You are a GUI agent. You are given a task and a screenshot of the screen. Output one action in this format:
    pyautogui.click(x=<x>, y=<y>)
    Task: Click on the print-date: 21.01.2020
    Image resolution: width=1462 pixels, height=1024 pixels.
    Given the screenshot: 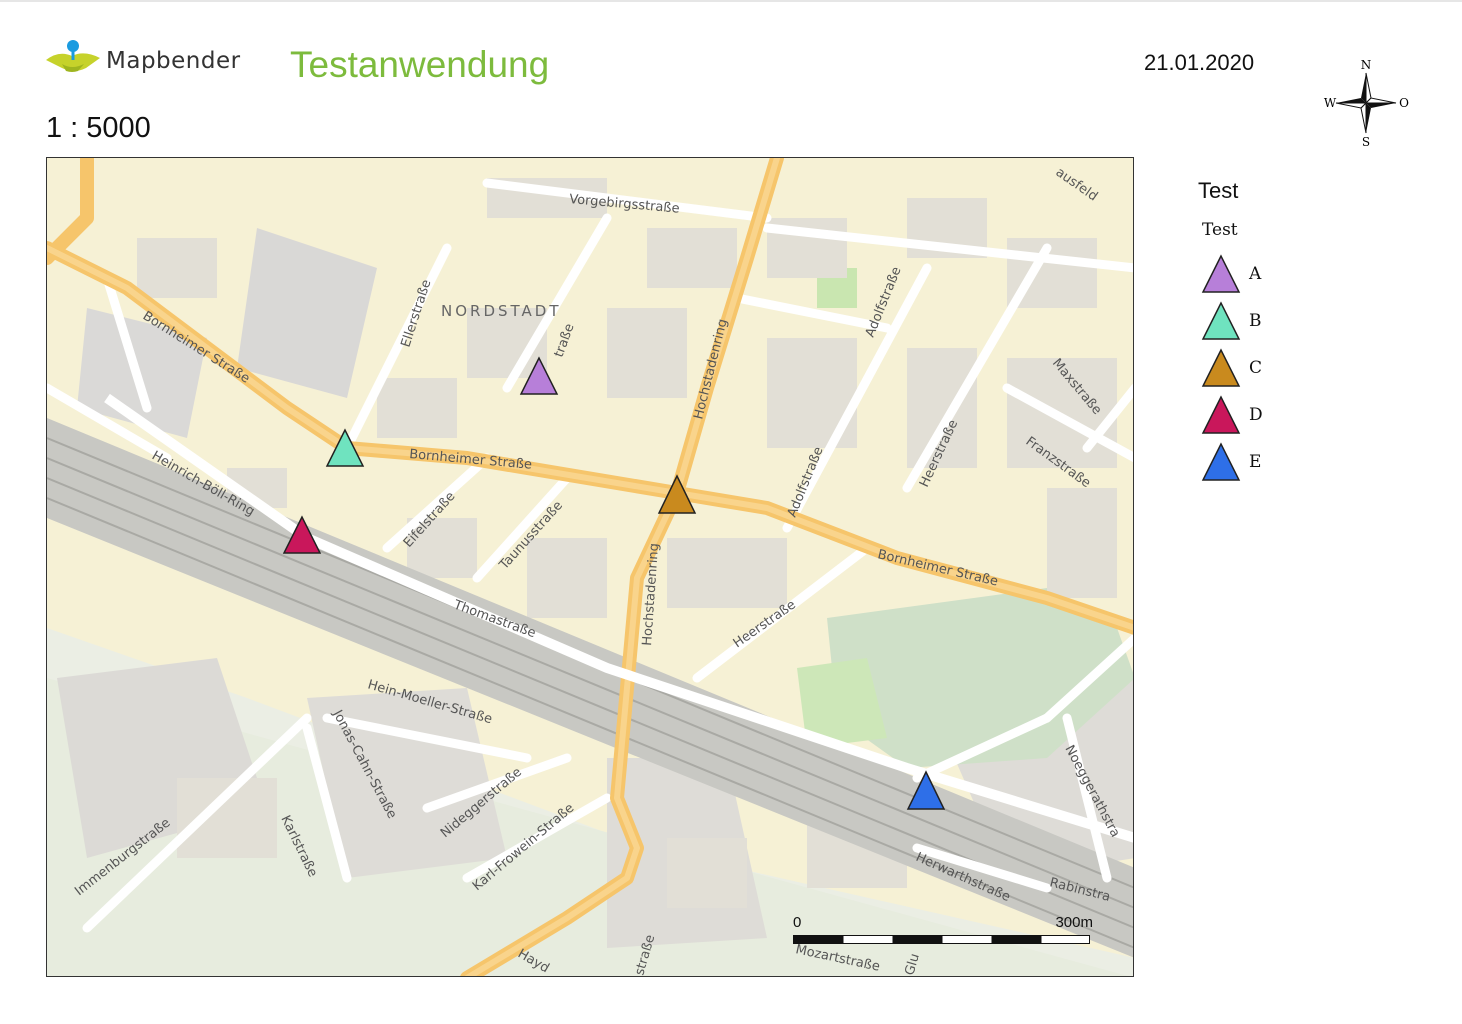 What is the action you would take?
    pyautogui.click(x=1199, y=62)
    